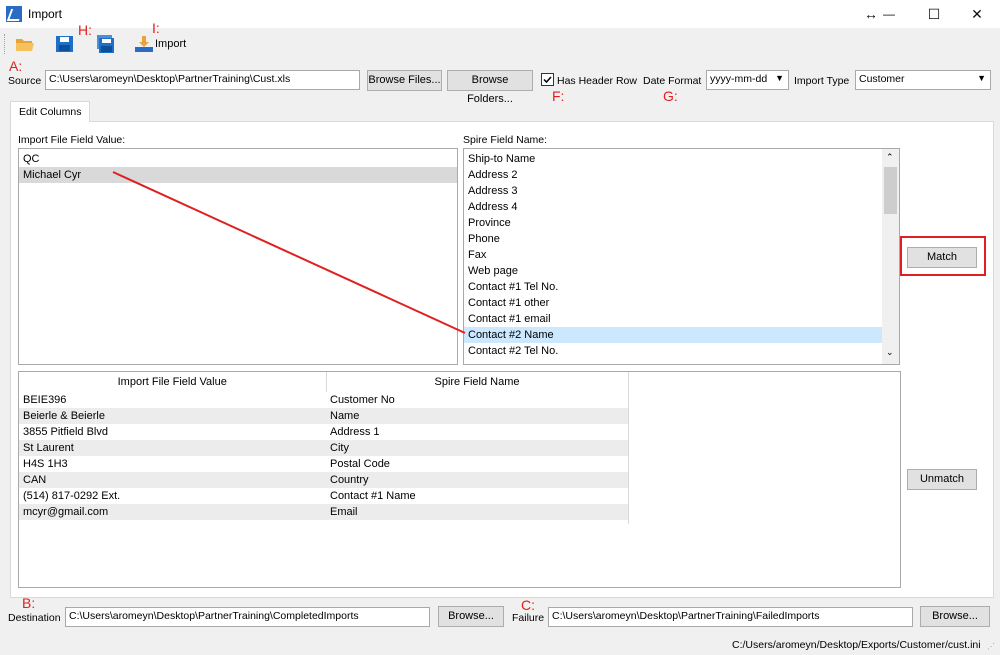 The width and height of the screenshot is (1000, 655). Describe the element at coordinates (681, 271) in the screenshot. I see `list-item: Web page` at that location.